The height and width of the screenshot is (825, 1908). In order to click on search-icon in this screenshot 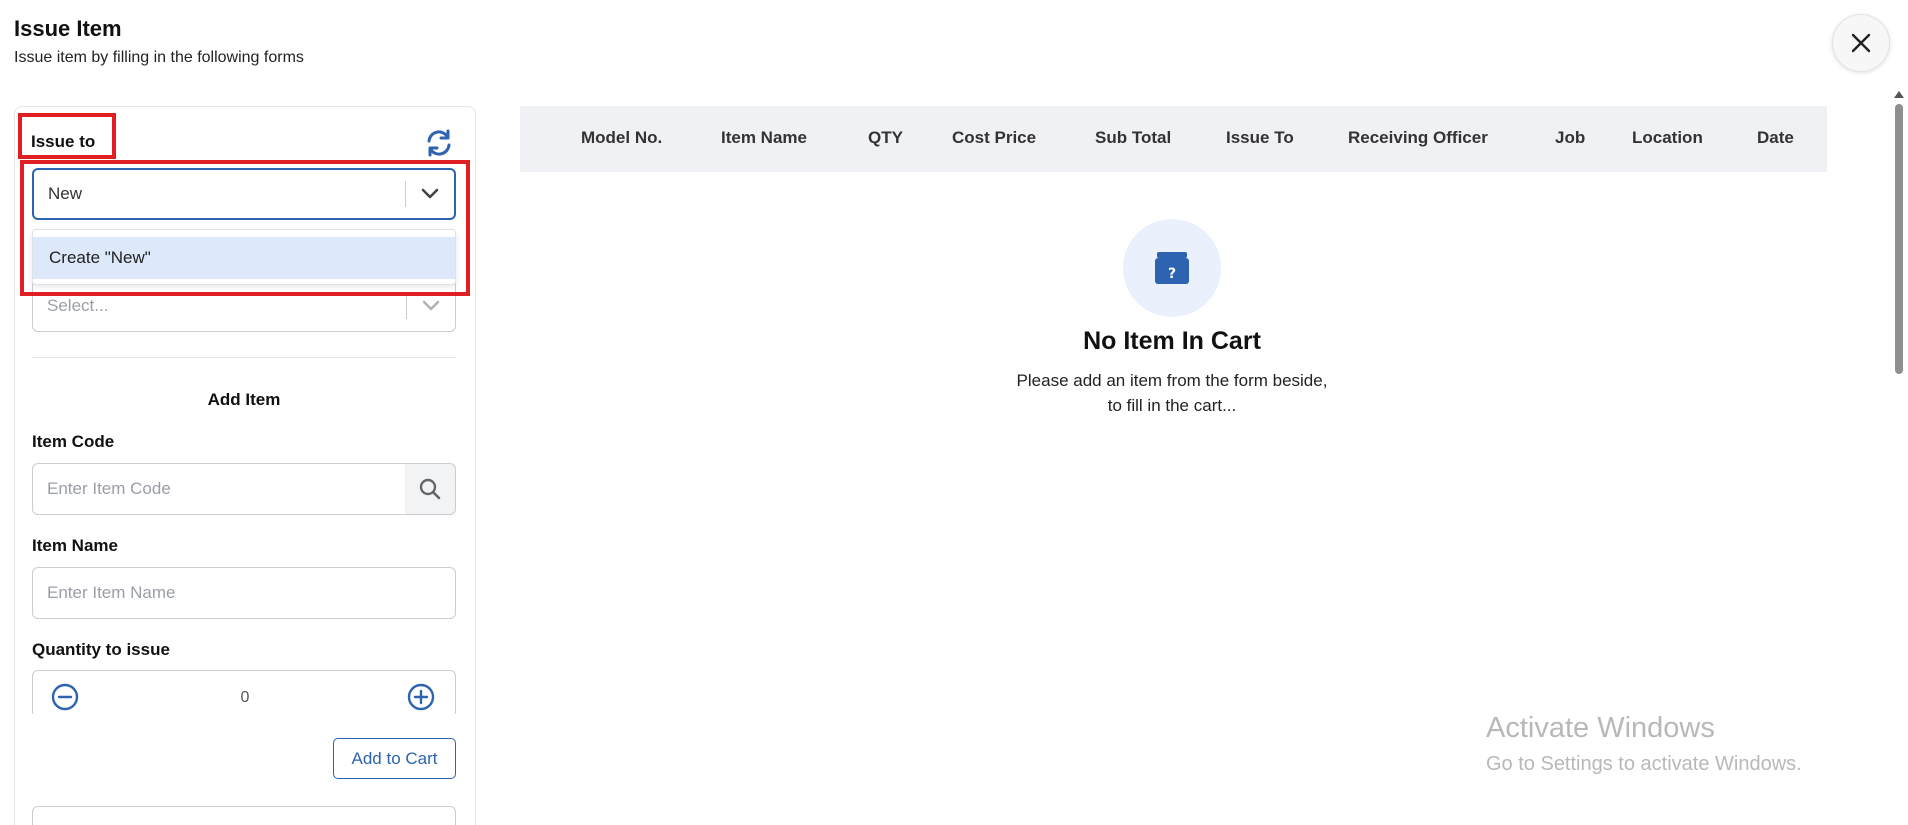, I will do `click(430, 489)`.